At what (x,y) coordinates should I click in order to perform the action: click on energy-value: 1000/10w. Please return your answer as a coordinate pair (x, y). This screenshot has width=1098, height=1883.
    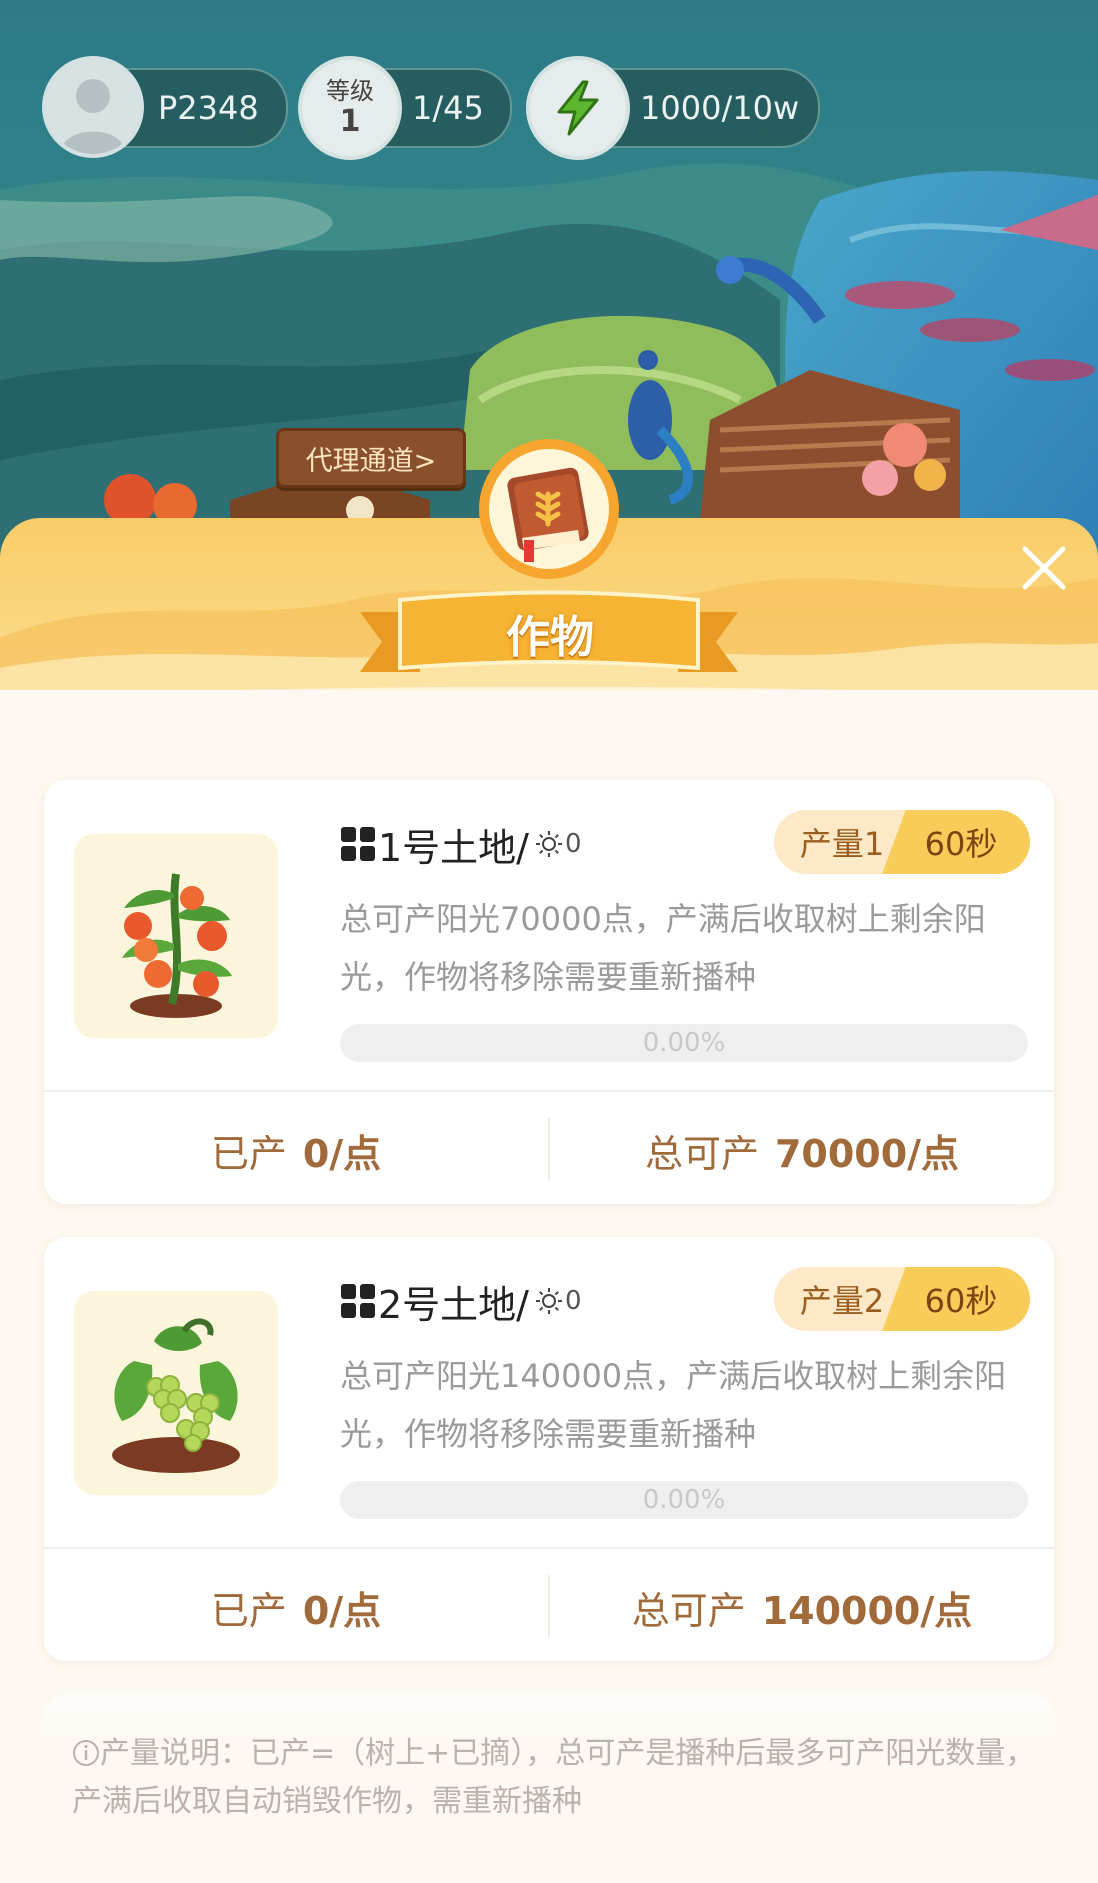
    Looking at the image, I should click on (720, 108).